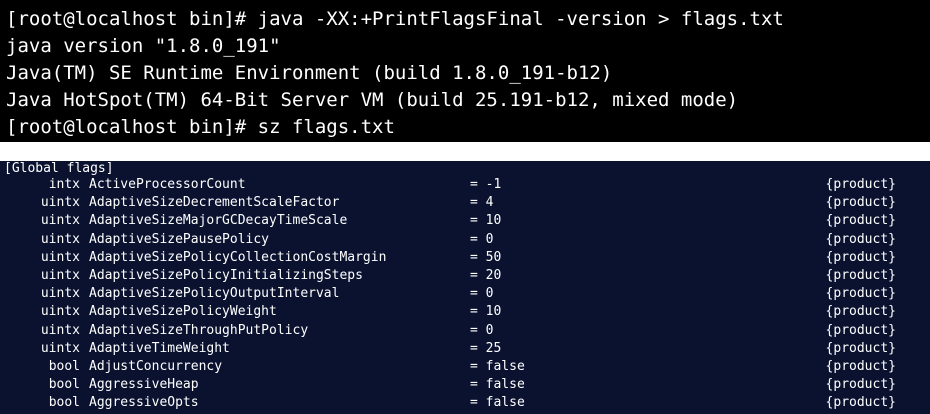 The image size is (930, 414). I want to click on flag-value: = -1, so click(486, 184).